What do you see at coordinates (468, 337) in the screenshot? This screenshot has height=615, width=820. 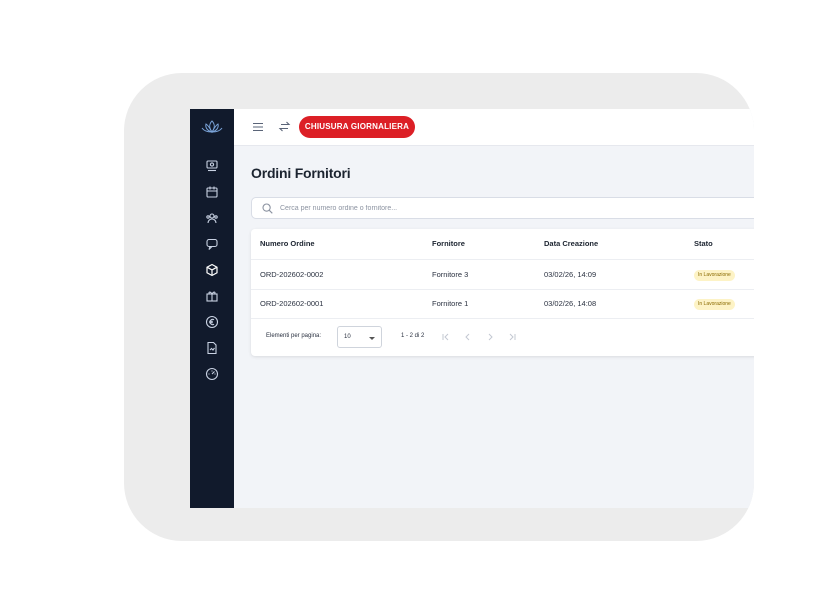 I see `previous-page-icon` at bounding box center [468, 337].